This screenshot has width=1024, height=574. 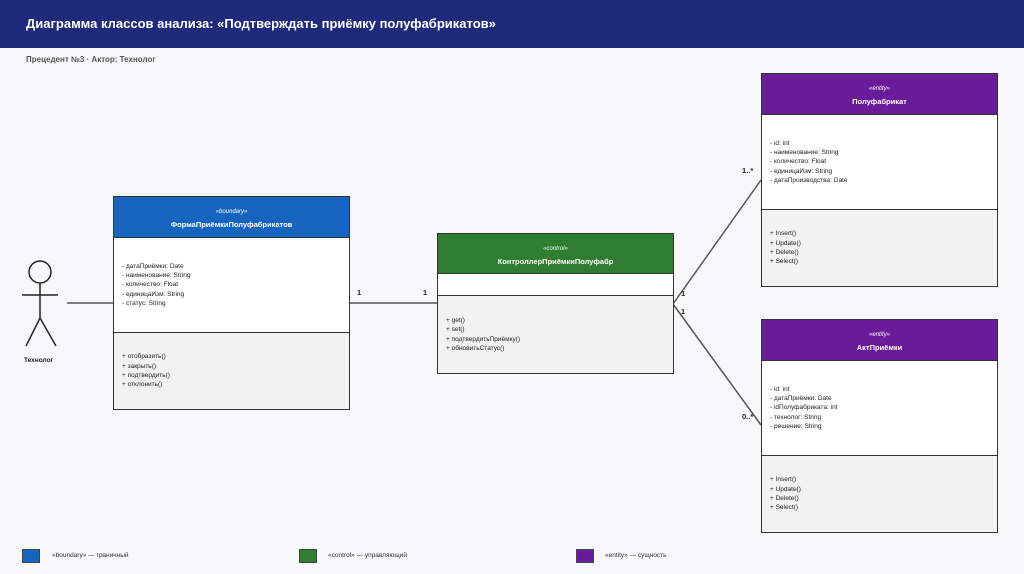 What do you see at coordinates (879, 340) in the screenshot?
I see `class-act-header: «entity» АктПриёмки` at bounding box center [879, 340].